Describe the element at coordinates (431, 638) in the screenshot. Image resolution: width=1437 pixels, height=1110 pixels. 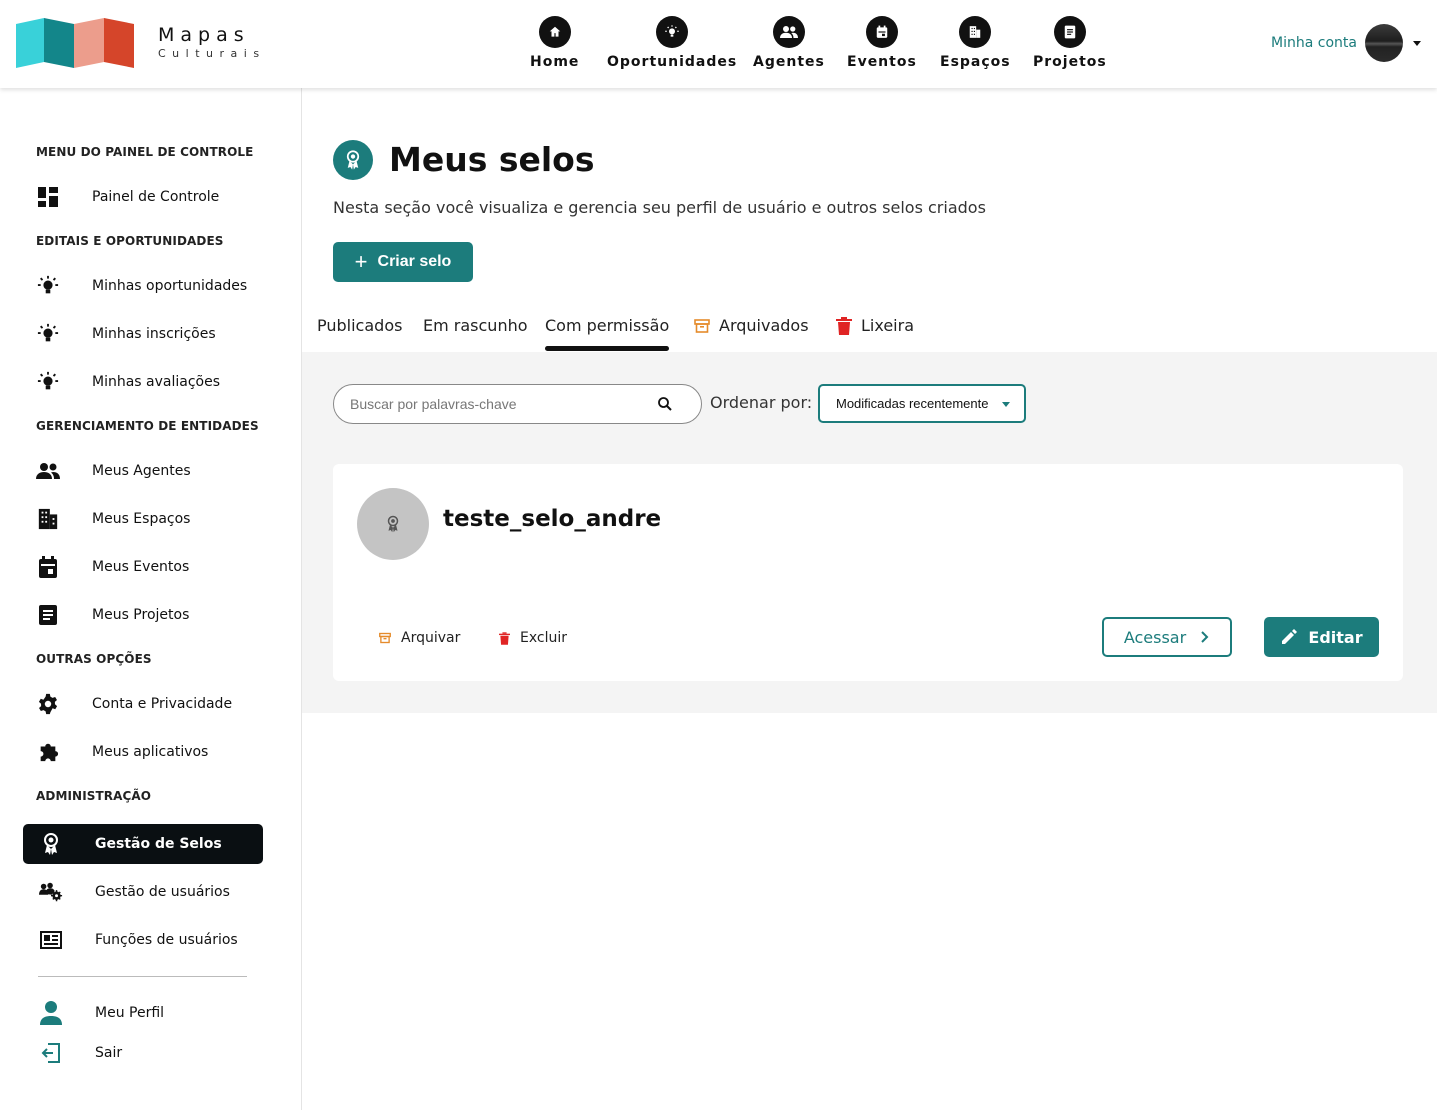
I see `archive-label: Arquivar` at that location.